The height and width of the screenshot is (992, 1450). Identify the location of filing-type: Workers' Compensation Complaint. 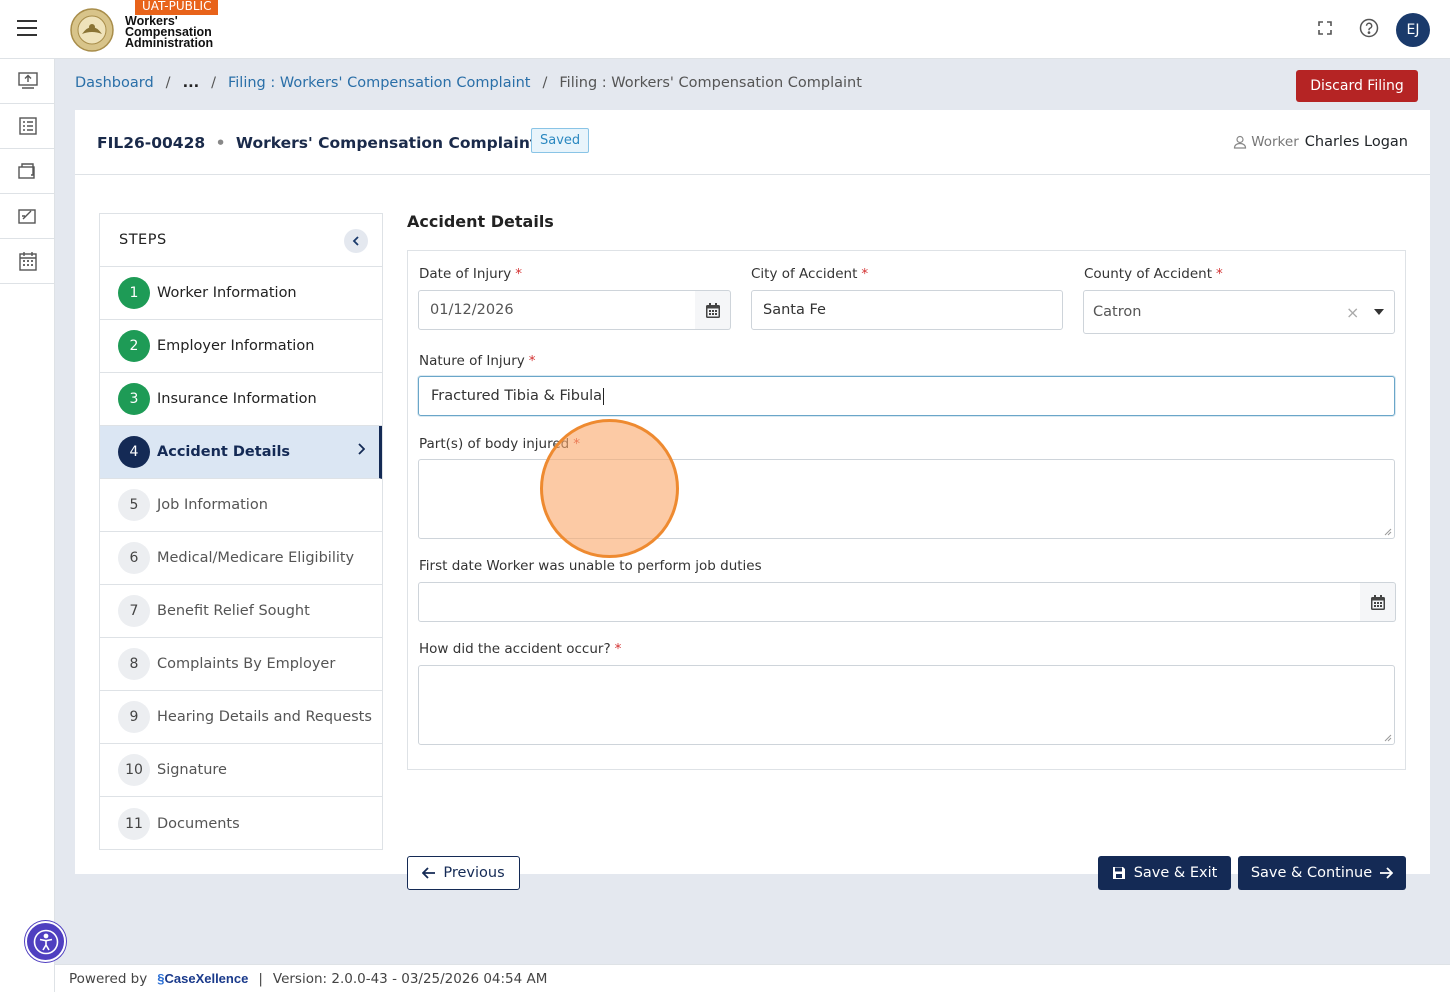
(386, 143).